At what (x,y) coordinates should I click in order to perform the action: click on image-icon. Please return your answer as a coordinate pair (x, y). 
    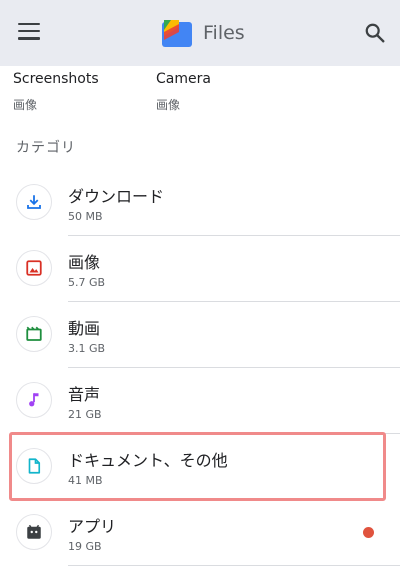
    Looking at the image, I should click on (34, 268).